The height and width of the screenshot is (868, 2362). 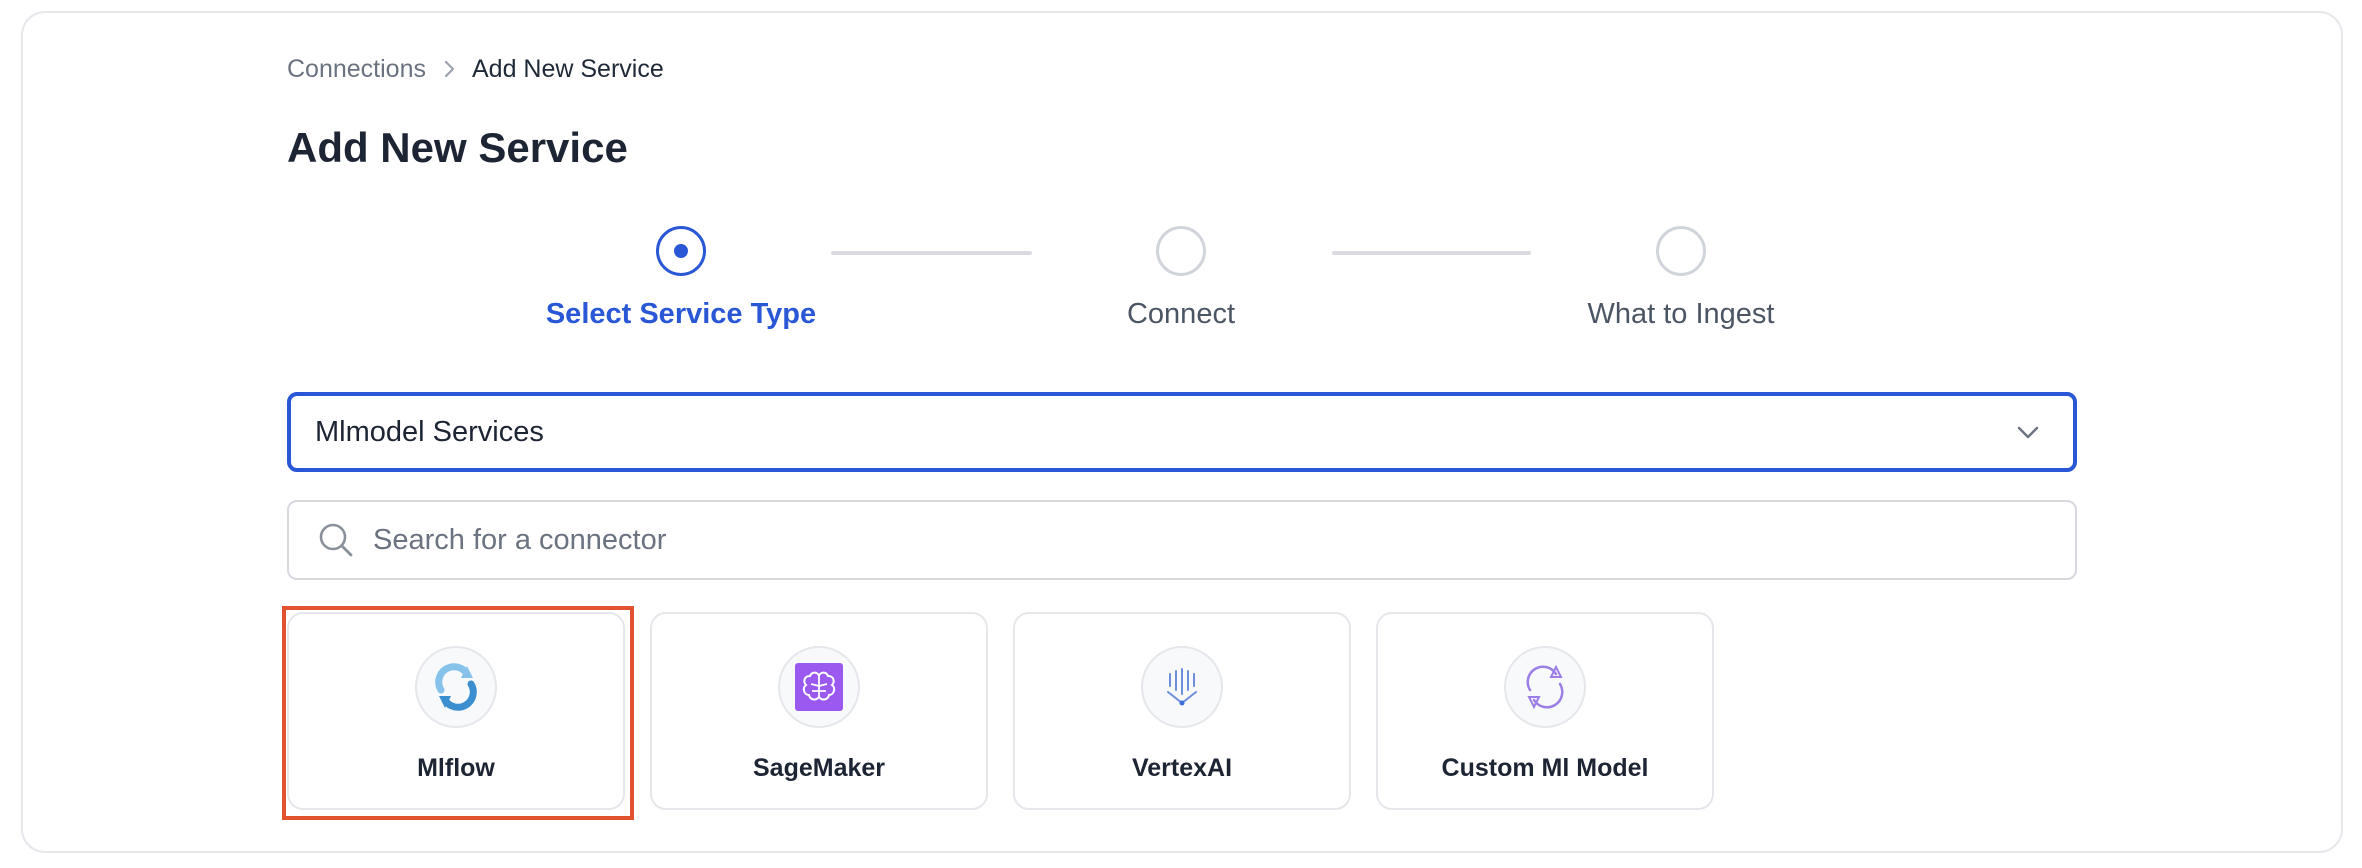 What do you see at coordinates (1182, 768) in the screenshot?
I see `connector-label: VertexAI` at bounding box center [1182, 768].